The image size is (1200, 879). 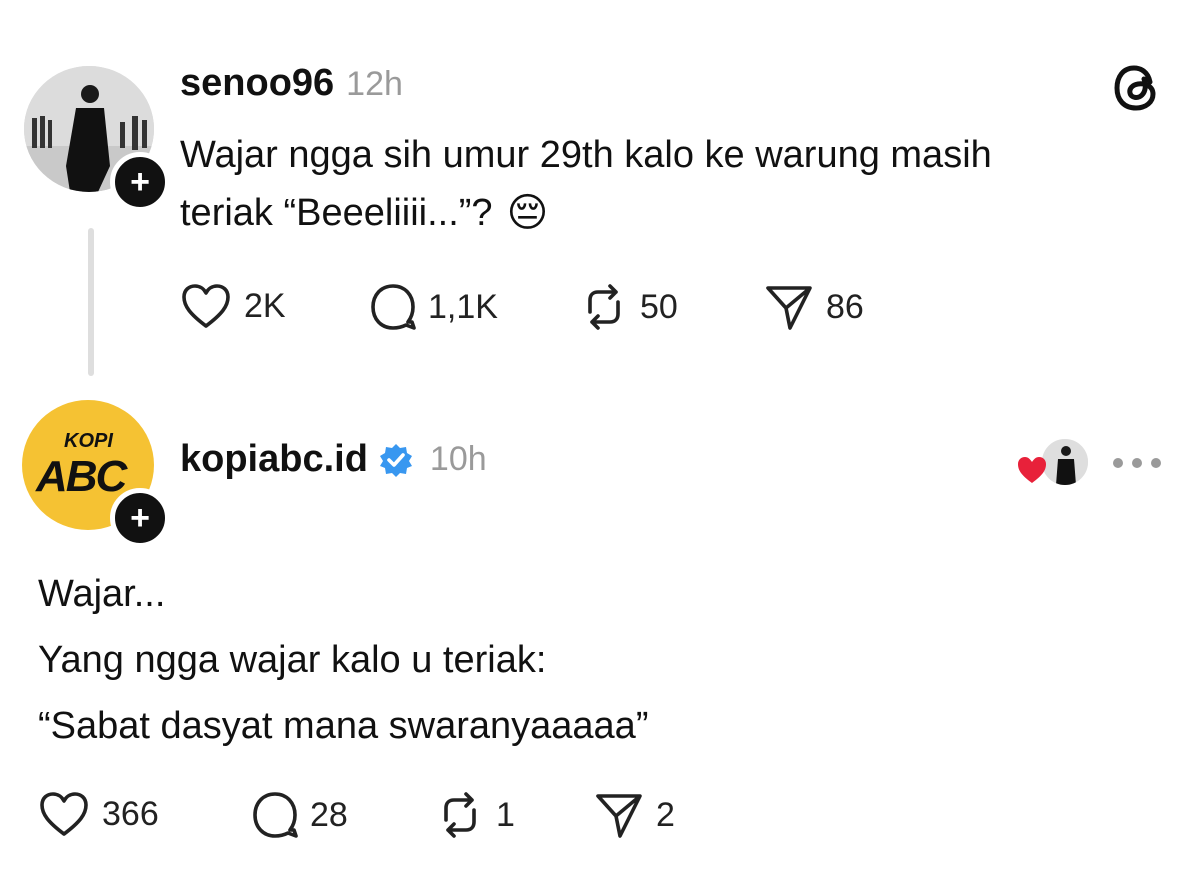 I want to click on follow-plus-button-kopiabc: +, so click(x=140, y=518).